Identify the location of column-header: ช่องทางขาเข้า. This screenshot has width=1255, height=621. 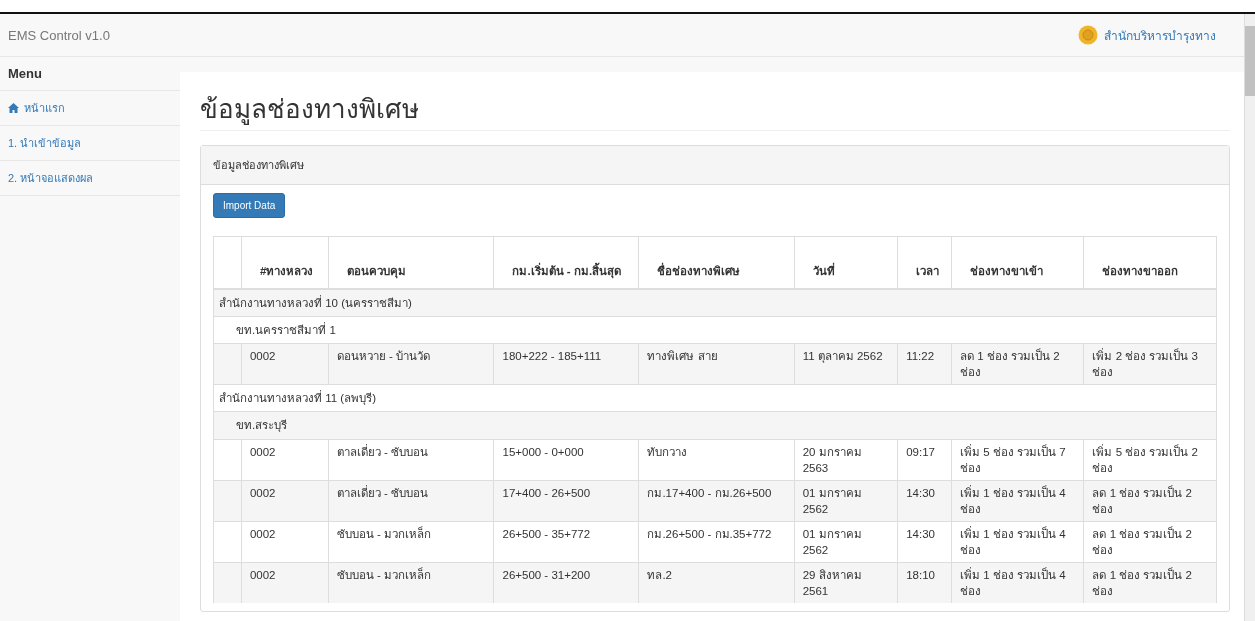
(1006, 271).